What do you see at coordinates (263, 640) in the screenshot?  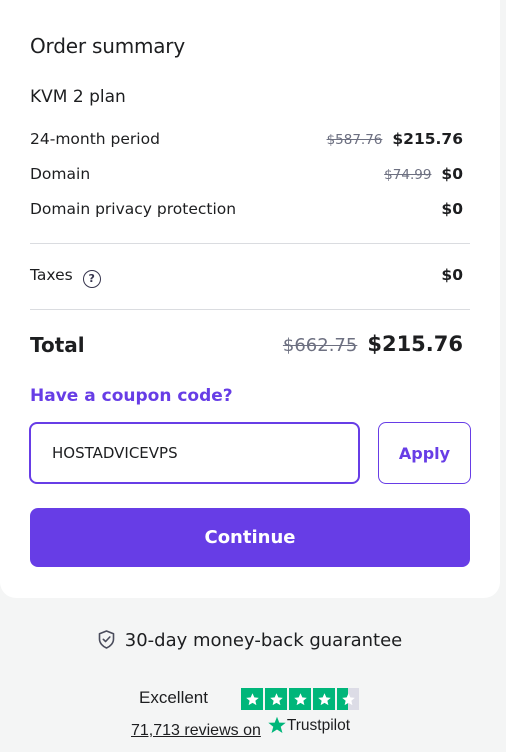 I see `guarantee-text: 30-day money-back guarantee` at bounding box center [263, 640].